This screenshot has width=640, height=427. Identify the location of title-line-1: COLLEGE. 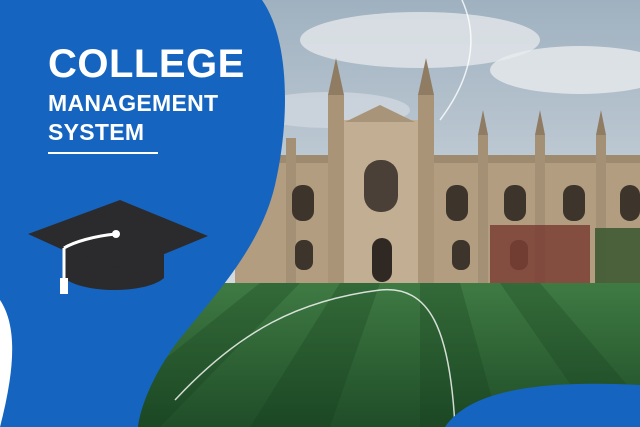
(146, 64).